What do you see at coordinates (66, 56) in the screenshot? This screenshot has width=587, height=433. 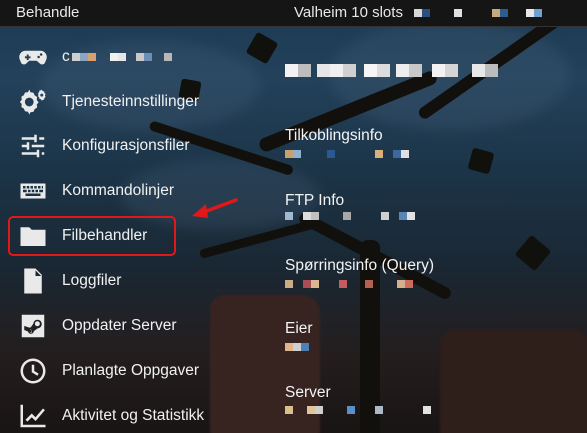 I see `menu-label-game: c` at bounding box center [66, 56].